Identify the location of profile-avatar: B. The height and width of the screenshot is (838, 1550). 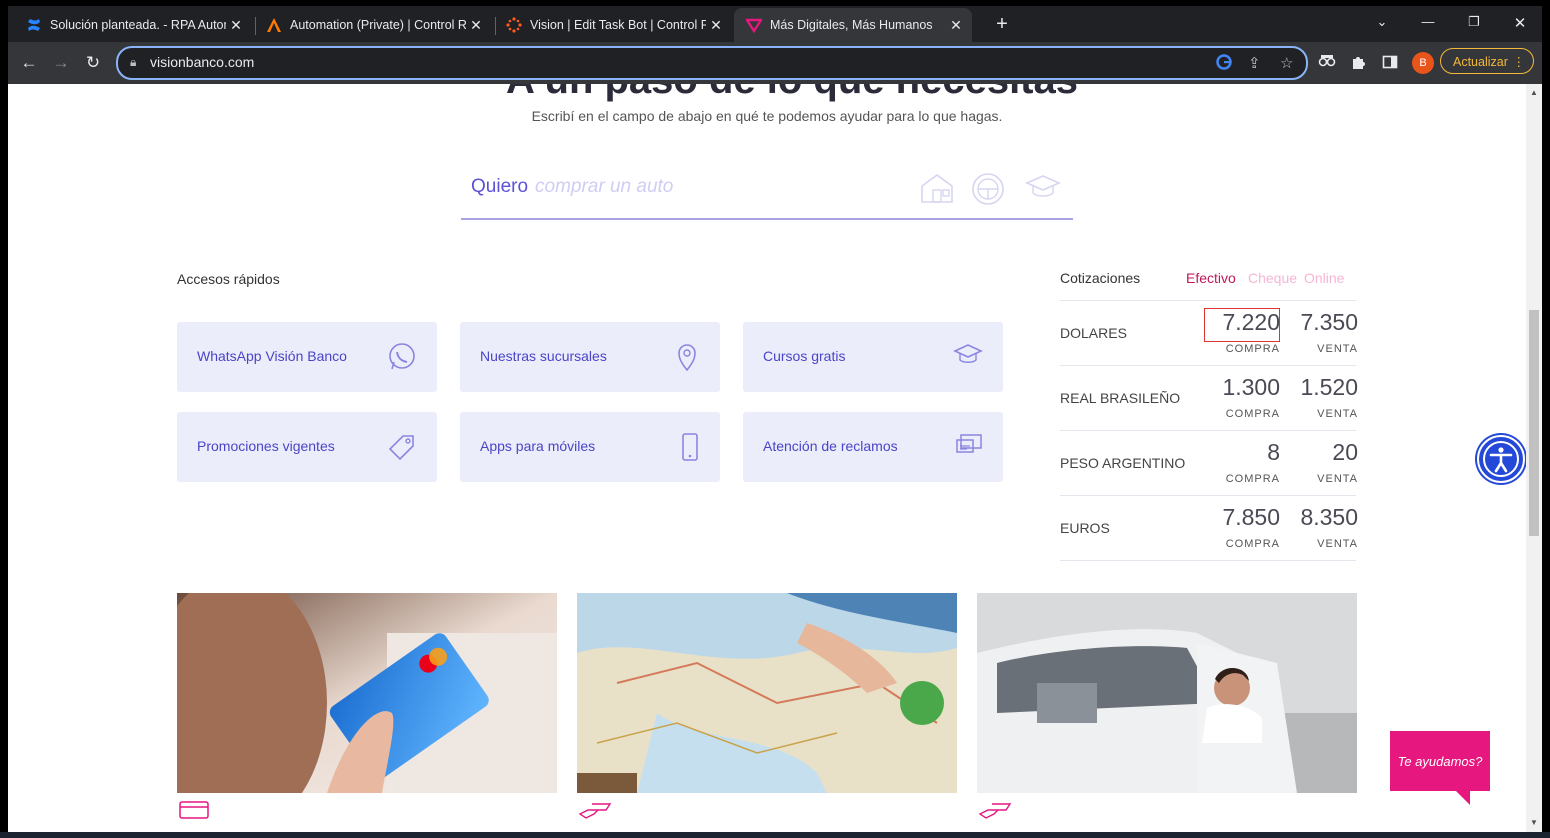
(1423, 63).